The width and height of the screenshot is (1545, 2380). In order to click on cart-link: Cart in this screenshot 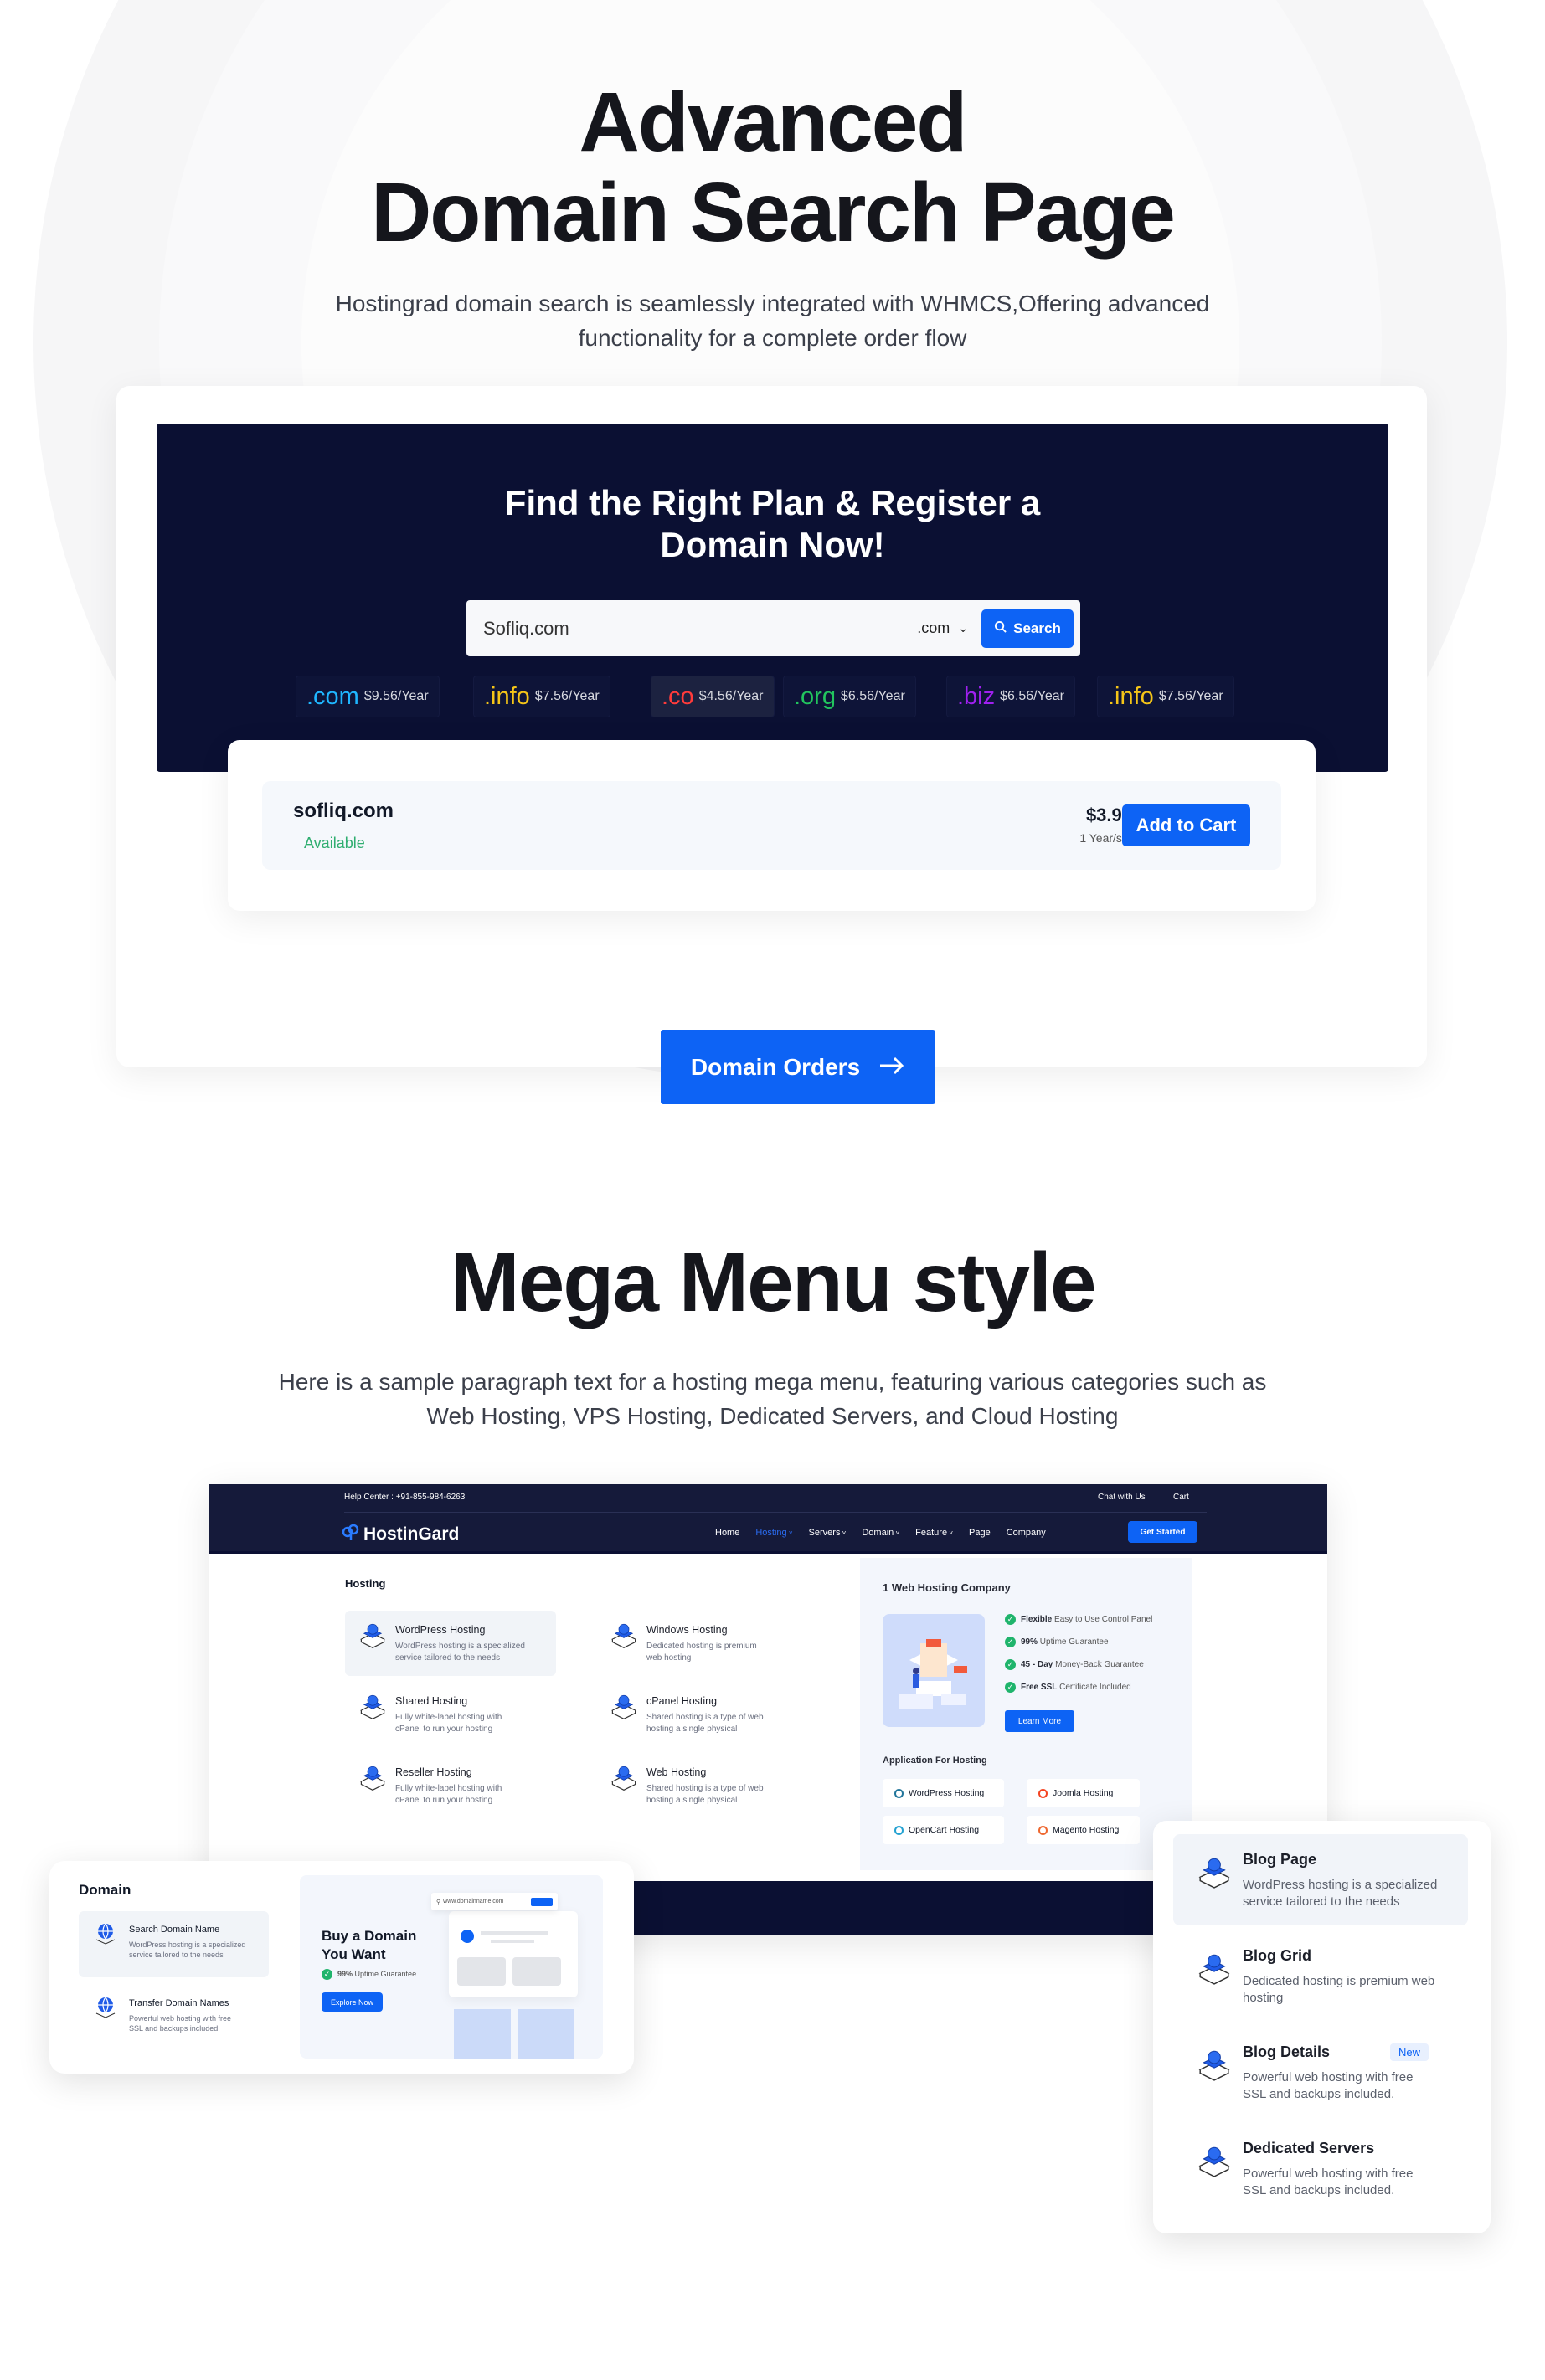, I will do `click(1181, 1497)`.